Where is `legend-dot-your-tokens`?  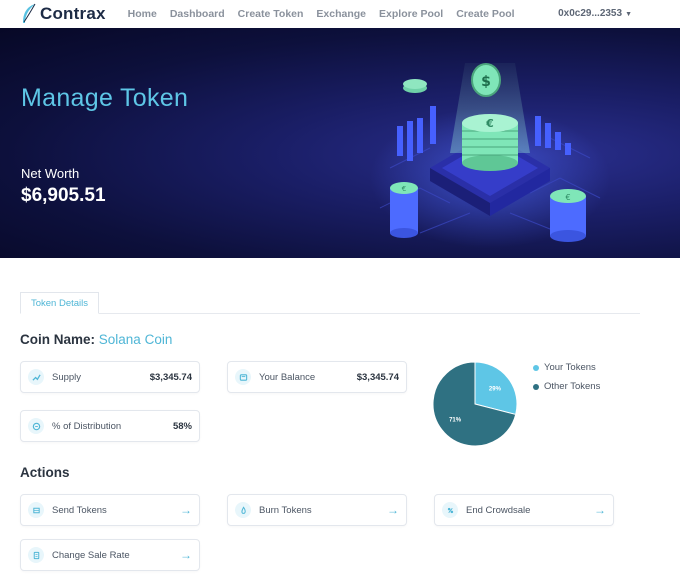 legend-dot-your-tokens is located at coordinates (536, 367).